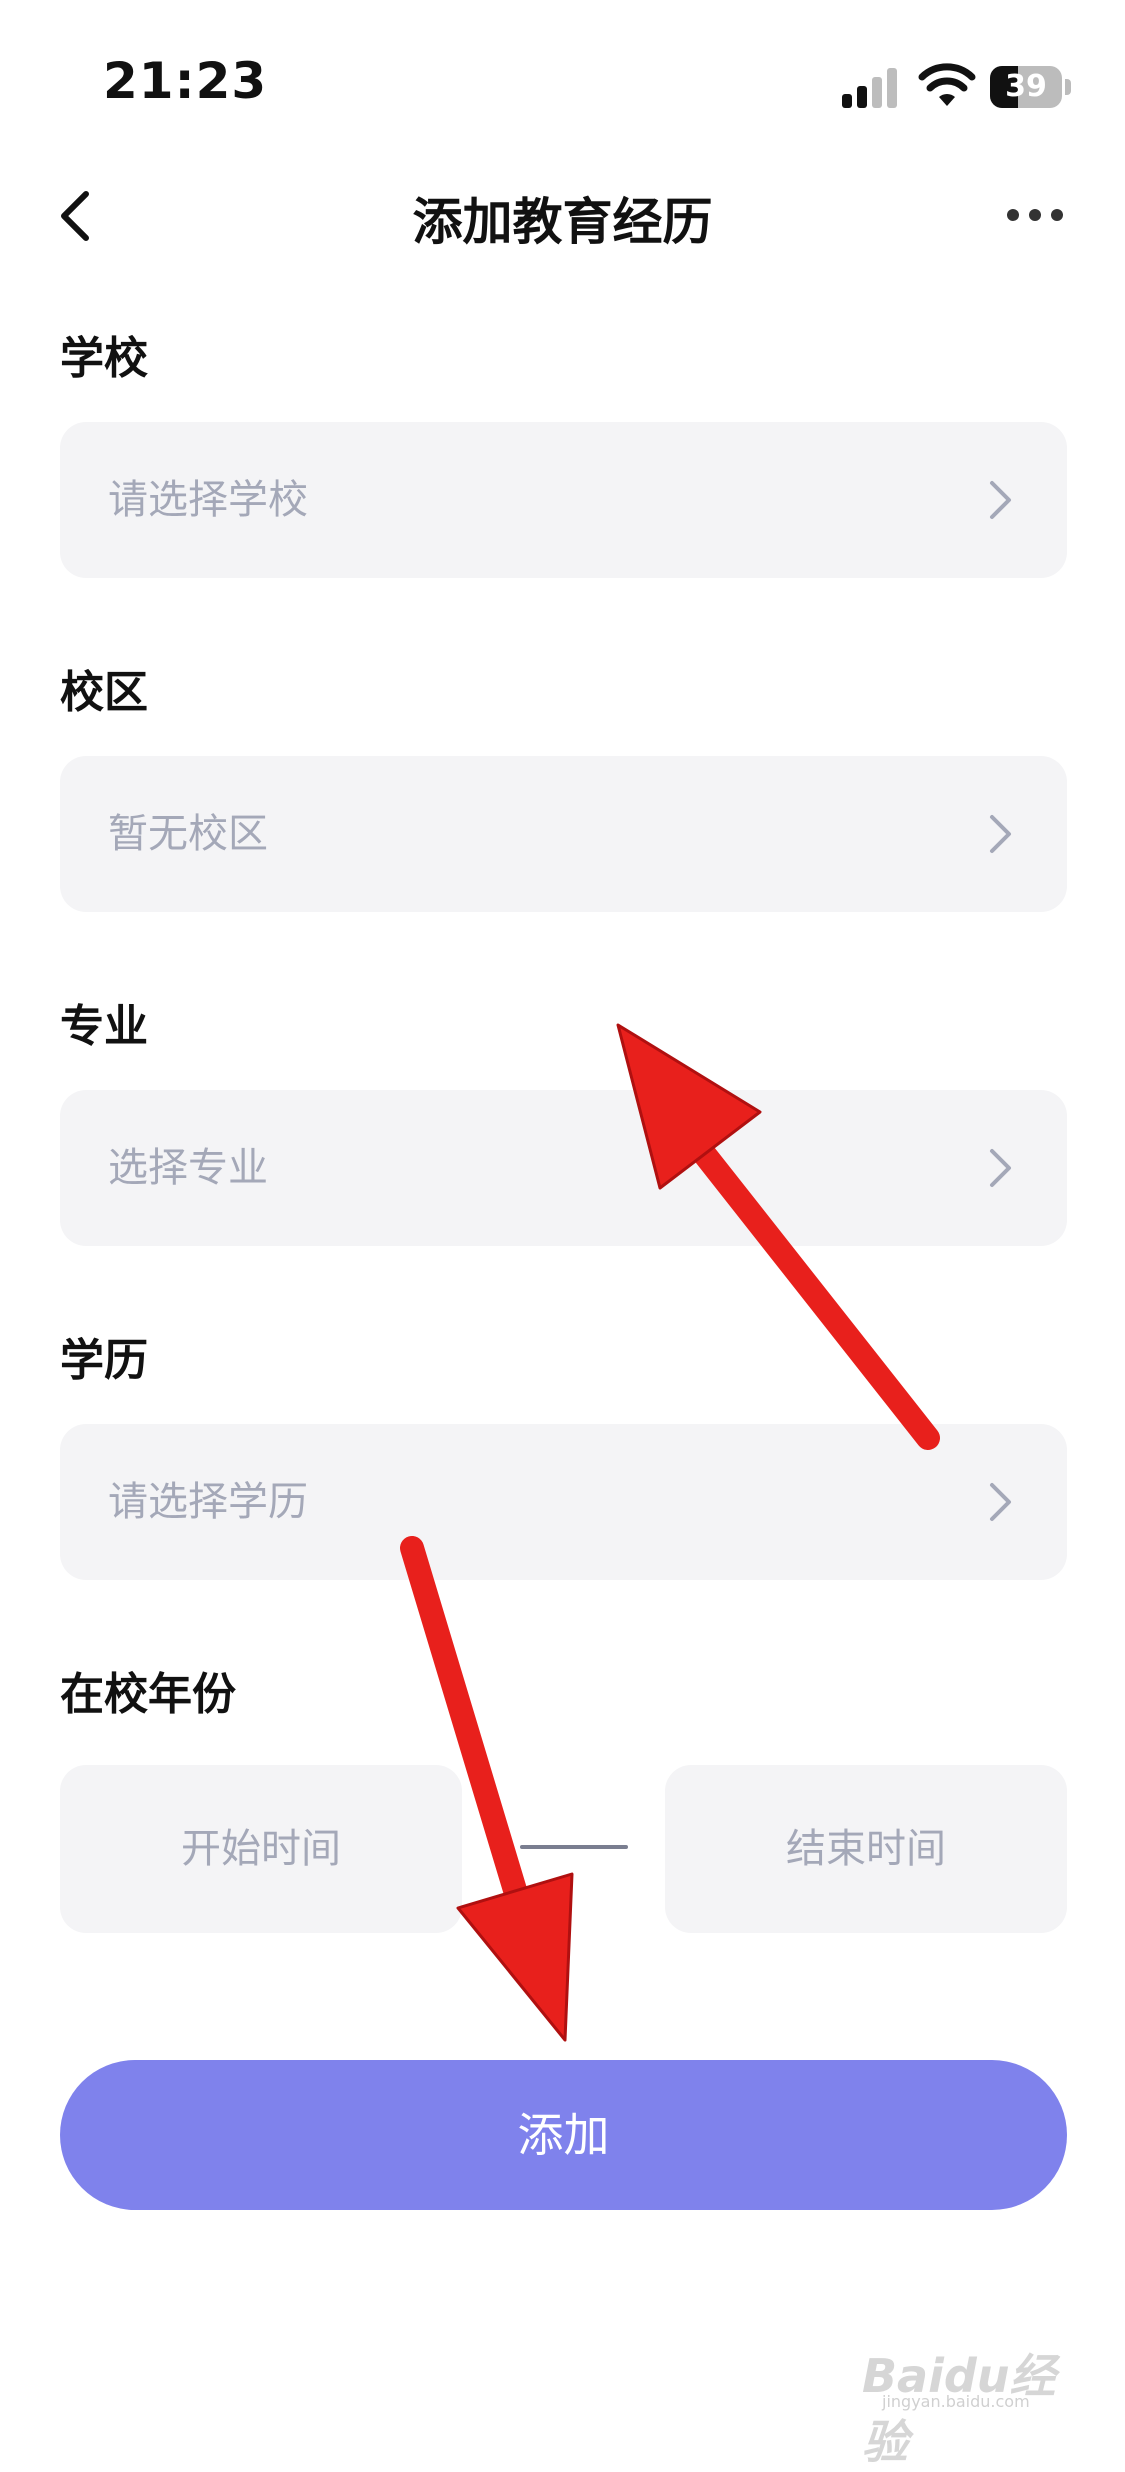 Image resolution: width=1125 pixels, height=2472 pixels. What do you see at coordinates (104, 1360) in the screenshot?
I see `degree-label: 学历` at bounding box center [104, 1360].